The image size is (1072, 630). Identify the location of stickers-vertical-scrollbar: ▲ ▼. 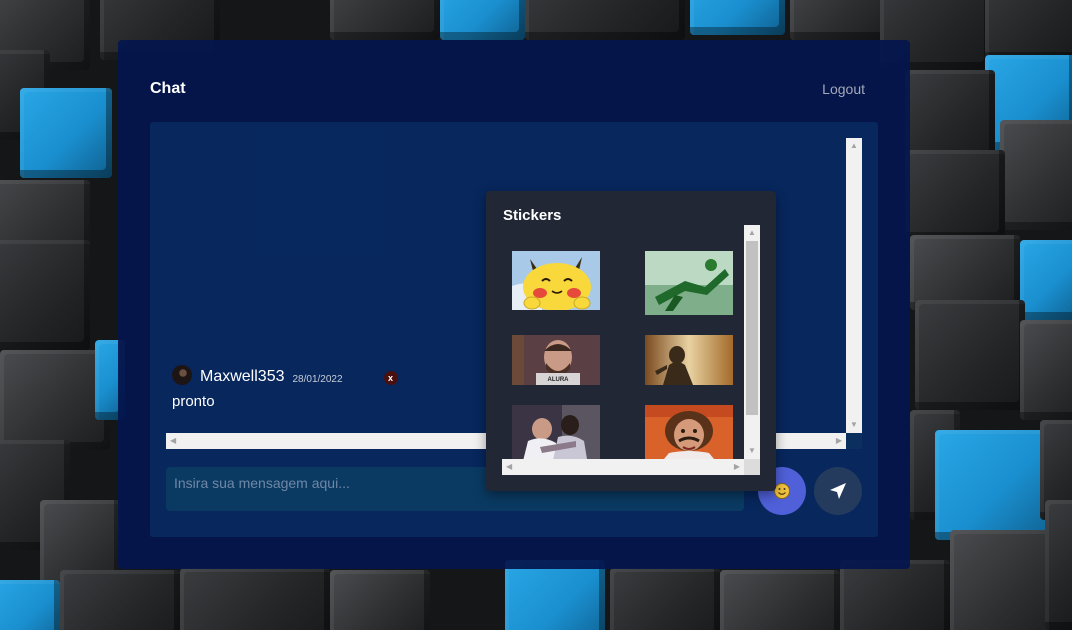
(752, 342).